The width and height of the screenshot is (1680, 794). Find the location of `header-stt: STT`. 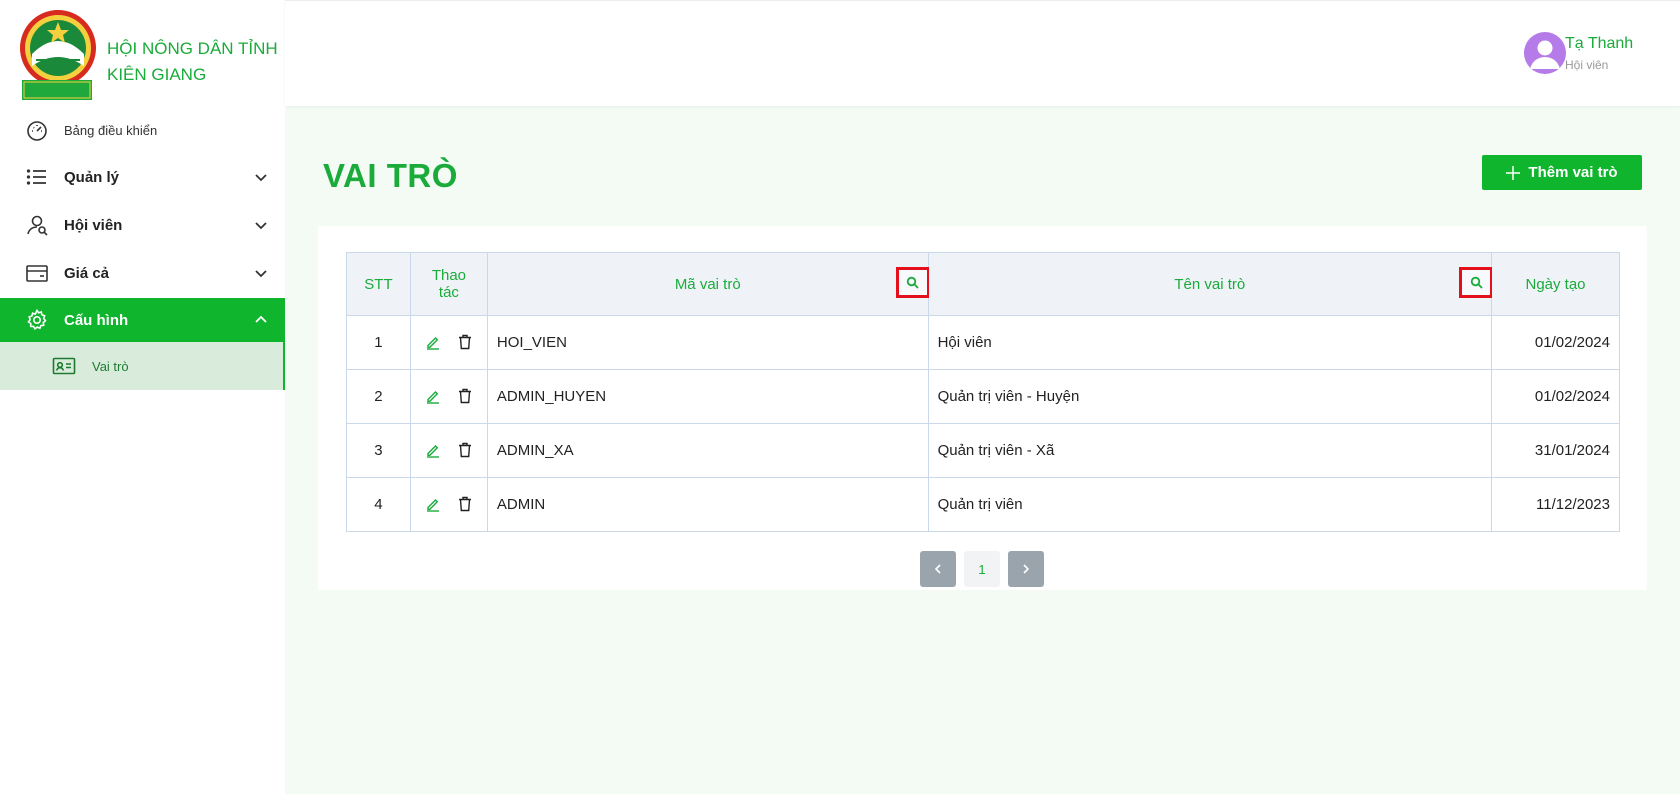

header-stt: STT is located at coordinates (378, 284).